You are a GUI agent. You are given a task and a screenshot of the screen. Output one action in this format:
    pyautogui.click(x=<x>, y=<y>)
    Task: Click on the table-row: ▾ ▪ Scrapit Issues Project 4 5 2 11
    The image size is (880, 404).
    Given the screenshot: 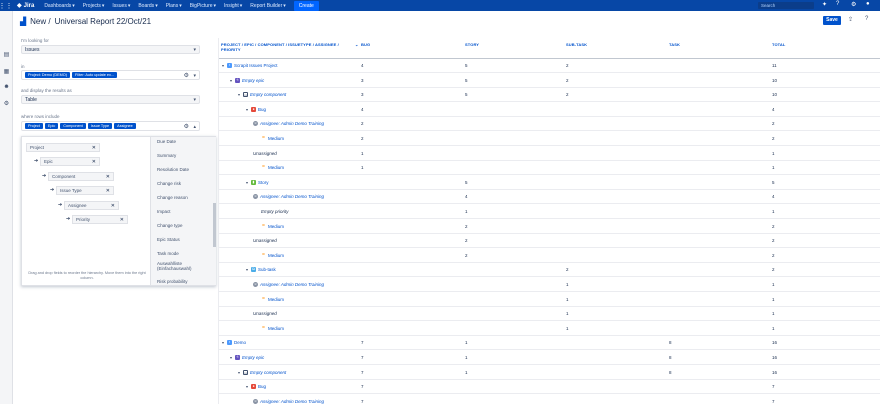 What is the action you would take?
    pyautogui.click(x=549, y=66)
    